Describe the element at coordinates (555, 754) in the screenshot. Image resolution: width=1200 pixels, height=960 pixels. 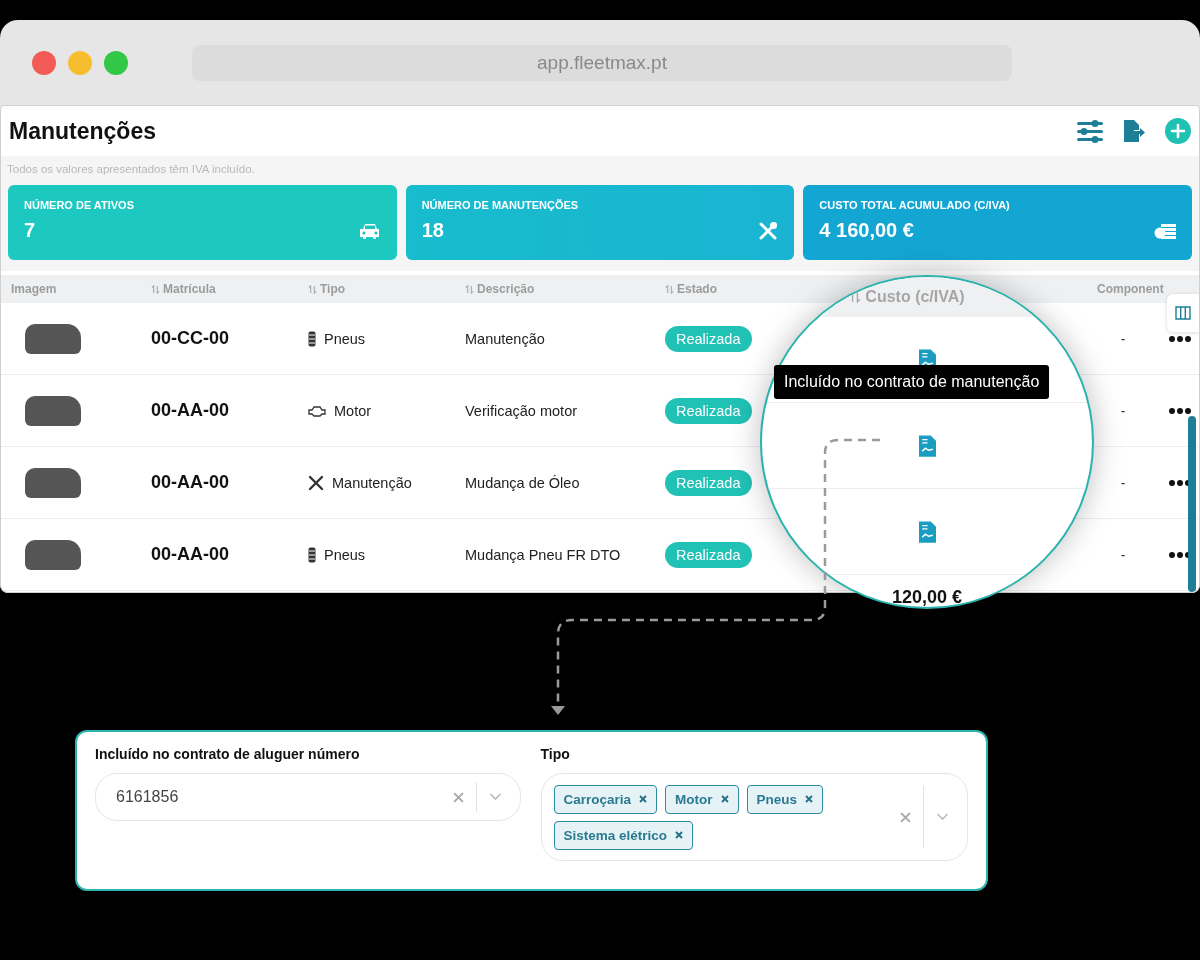
I see `field-label: Tipo` at that location.